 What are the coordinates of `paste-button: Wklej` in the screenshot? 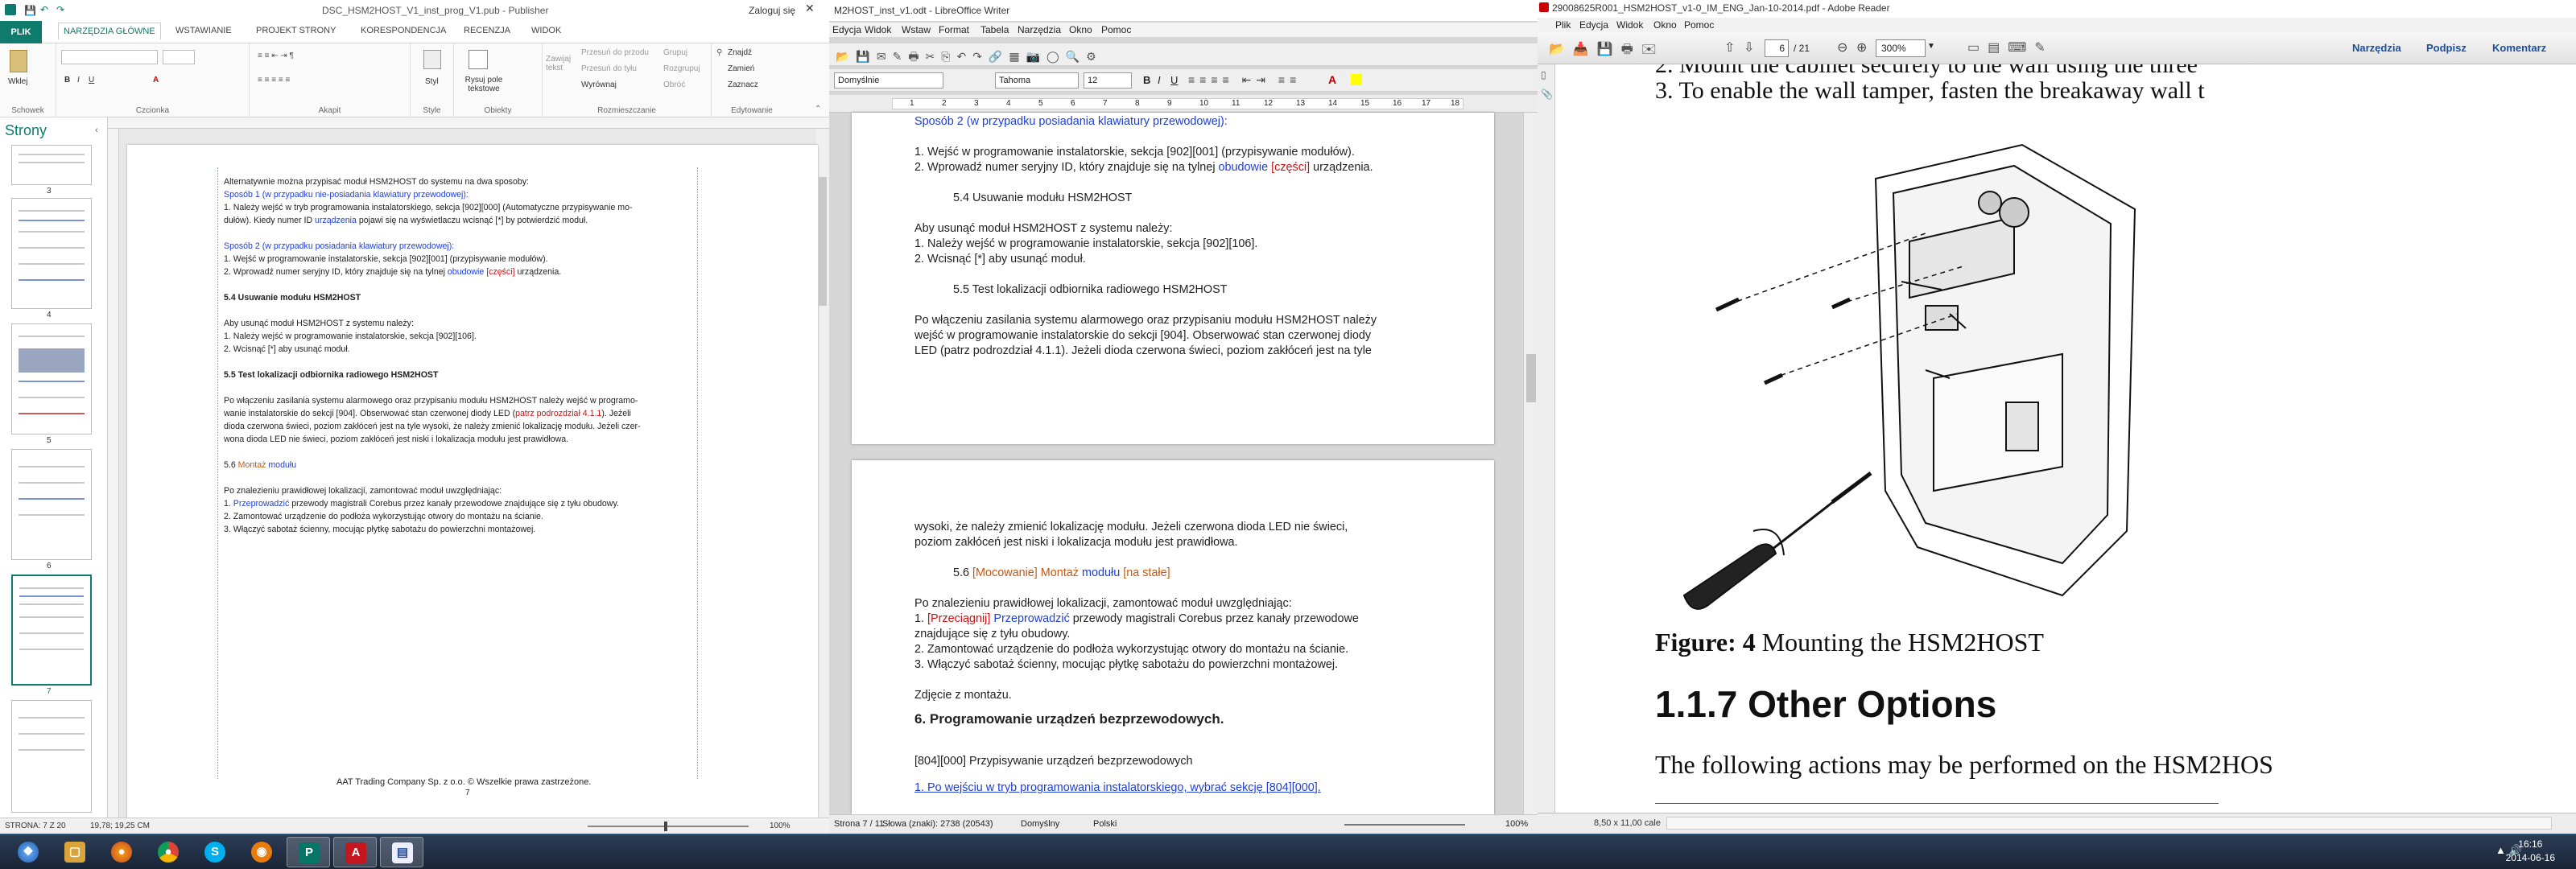 It's located at (17, 81).